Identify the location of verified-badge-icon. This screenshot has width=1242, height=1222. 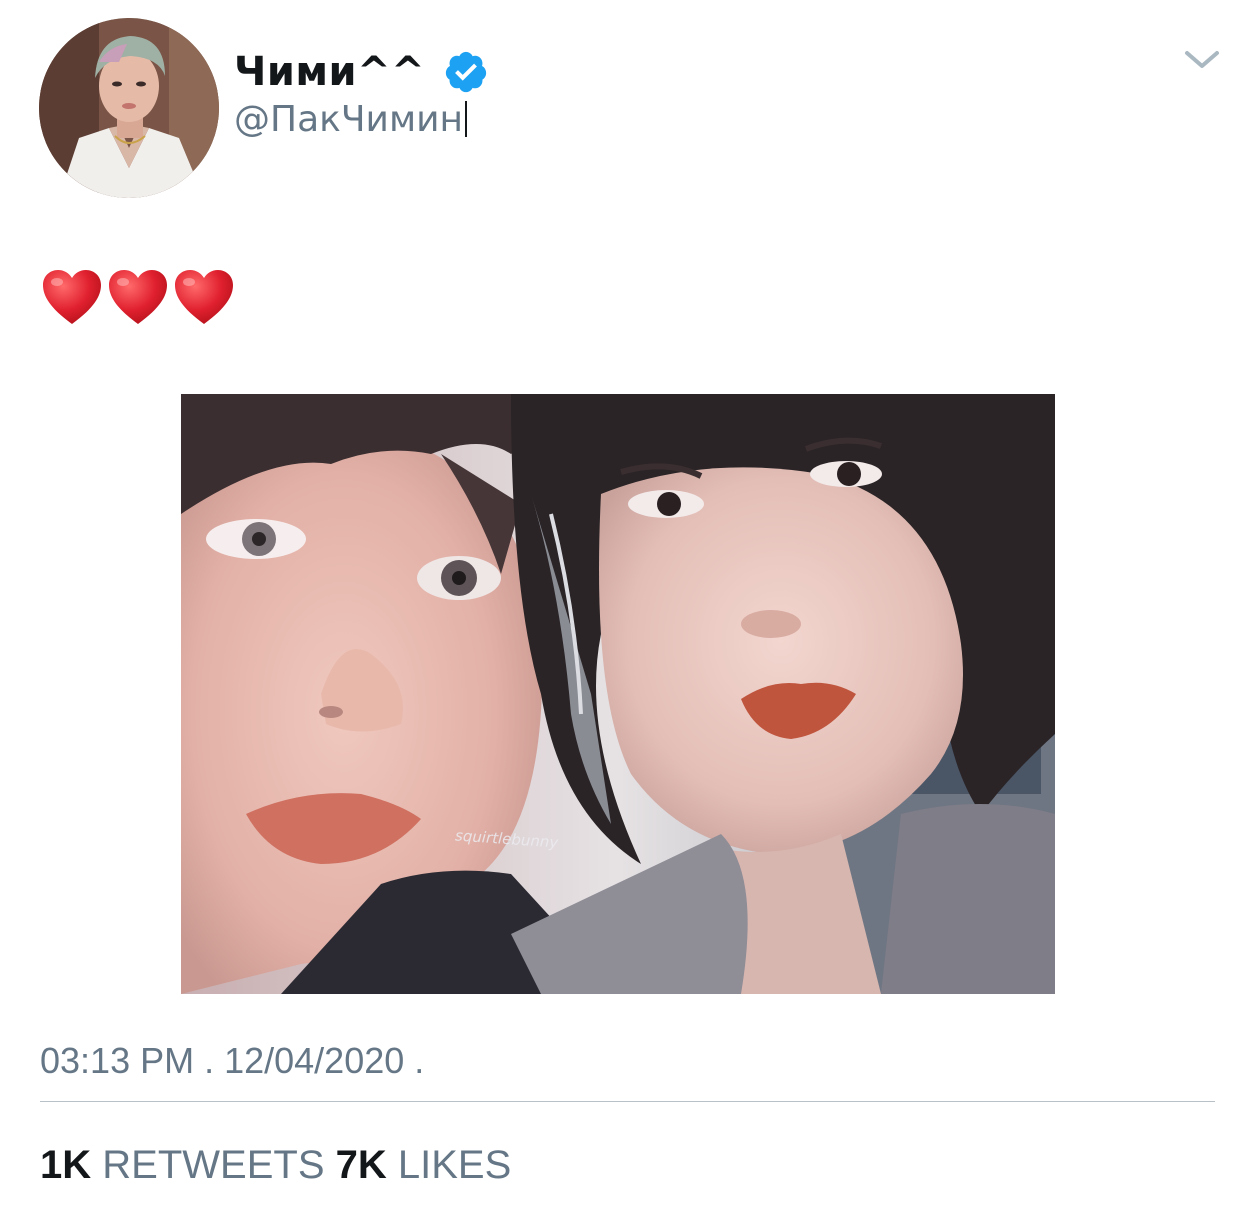
(466, 72).